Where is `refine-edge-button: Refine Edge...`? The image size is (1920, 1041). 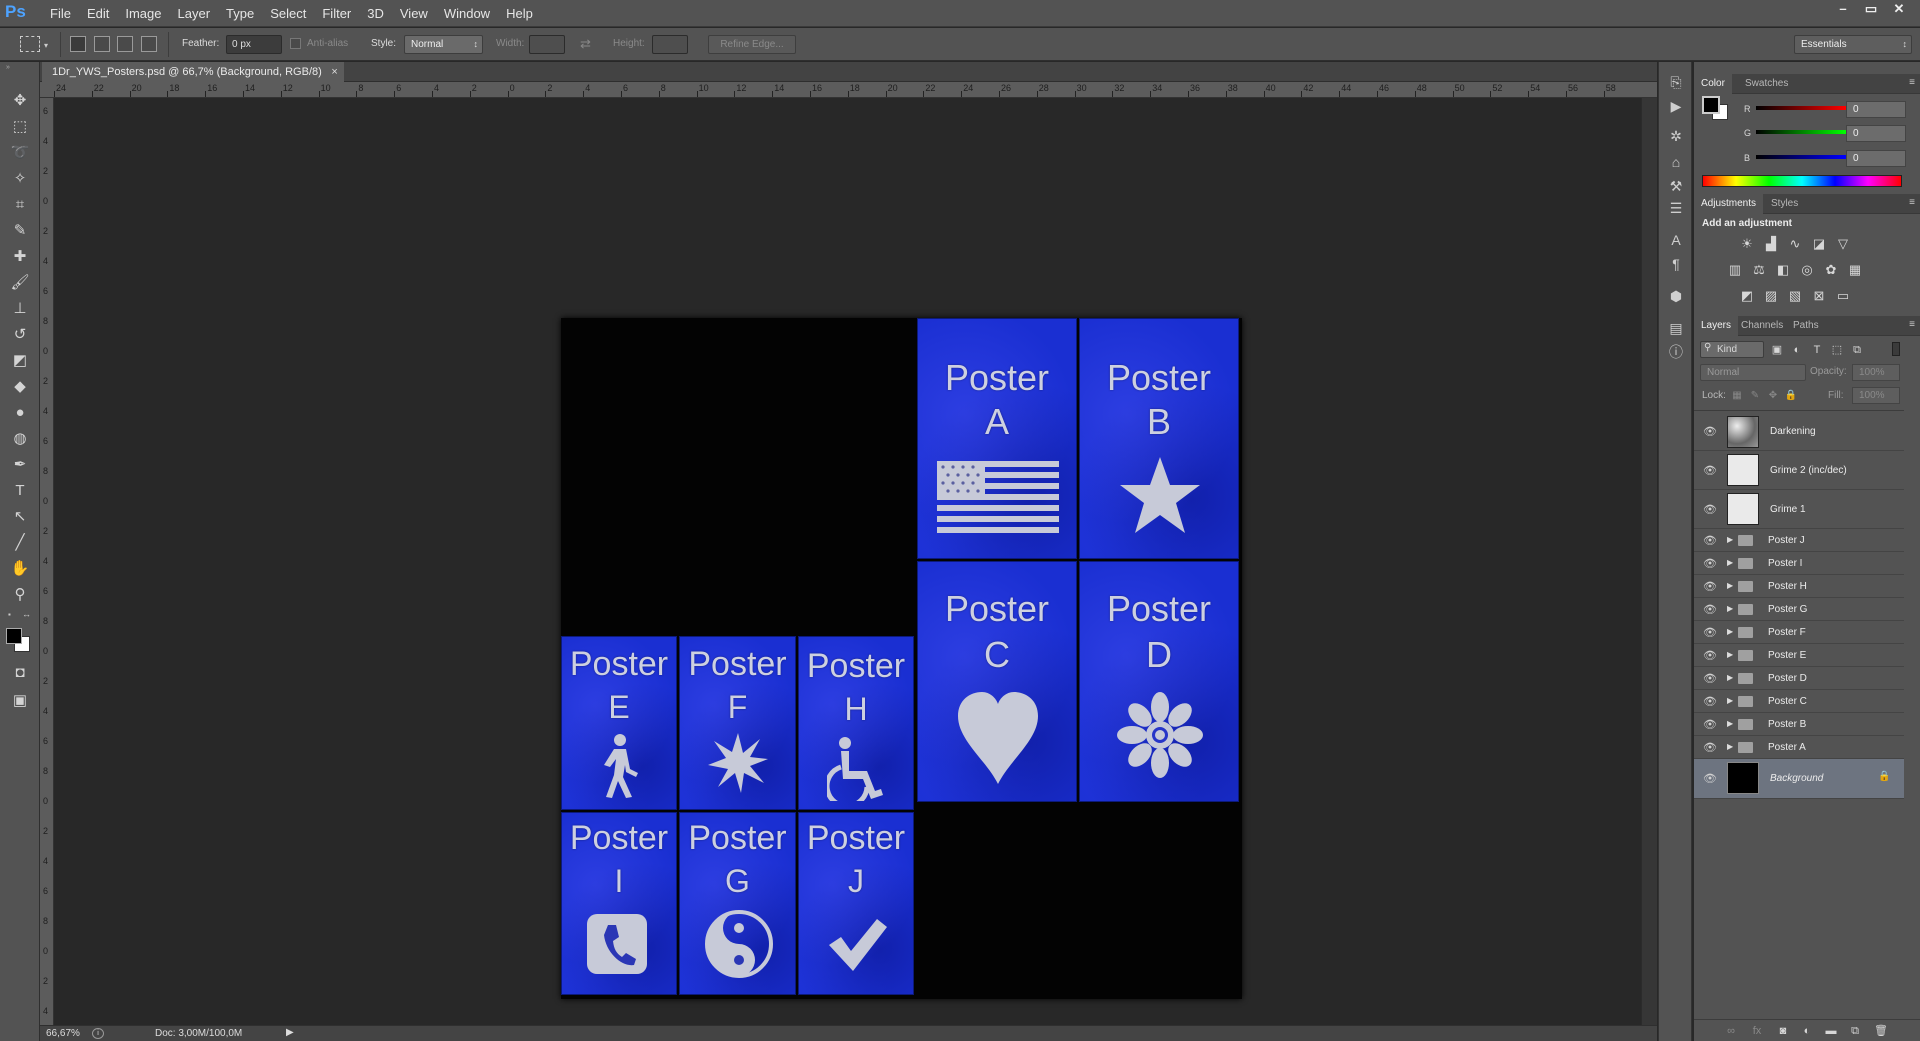
refine-edge-button: Refine Edge... is located at coordinates (752, 44).